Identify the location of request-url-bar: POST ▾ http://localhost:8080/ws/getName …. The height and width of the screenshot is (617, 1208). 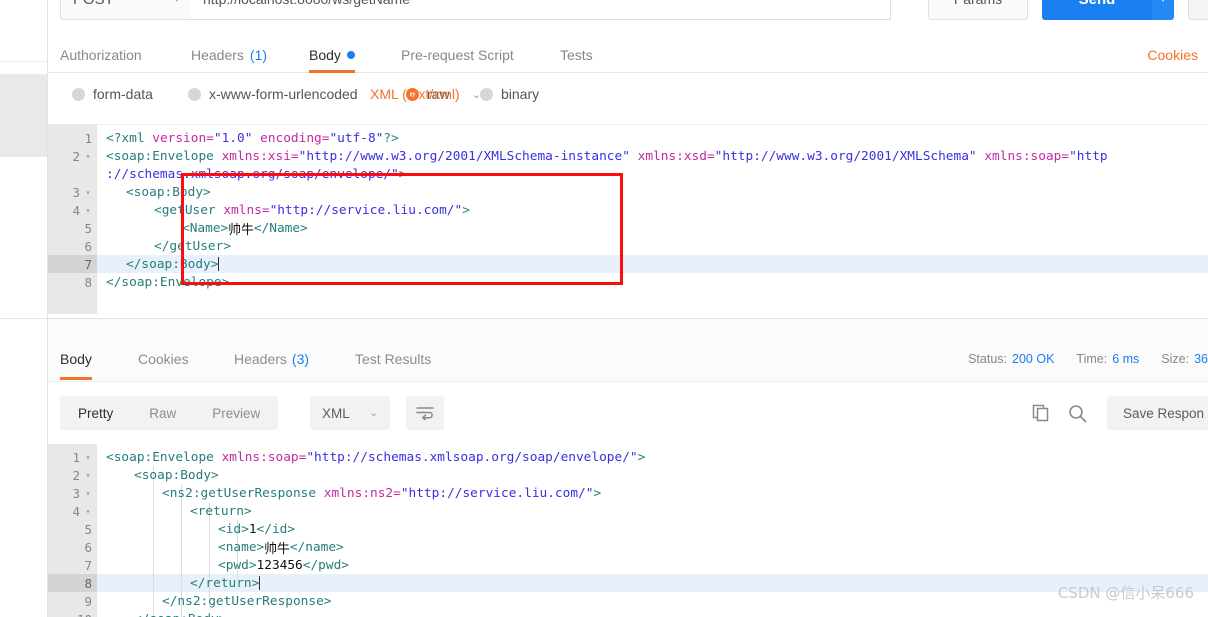
(628, 11).